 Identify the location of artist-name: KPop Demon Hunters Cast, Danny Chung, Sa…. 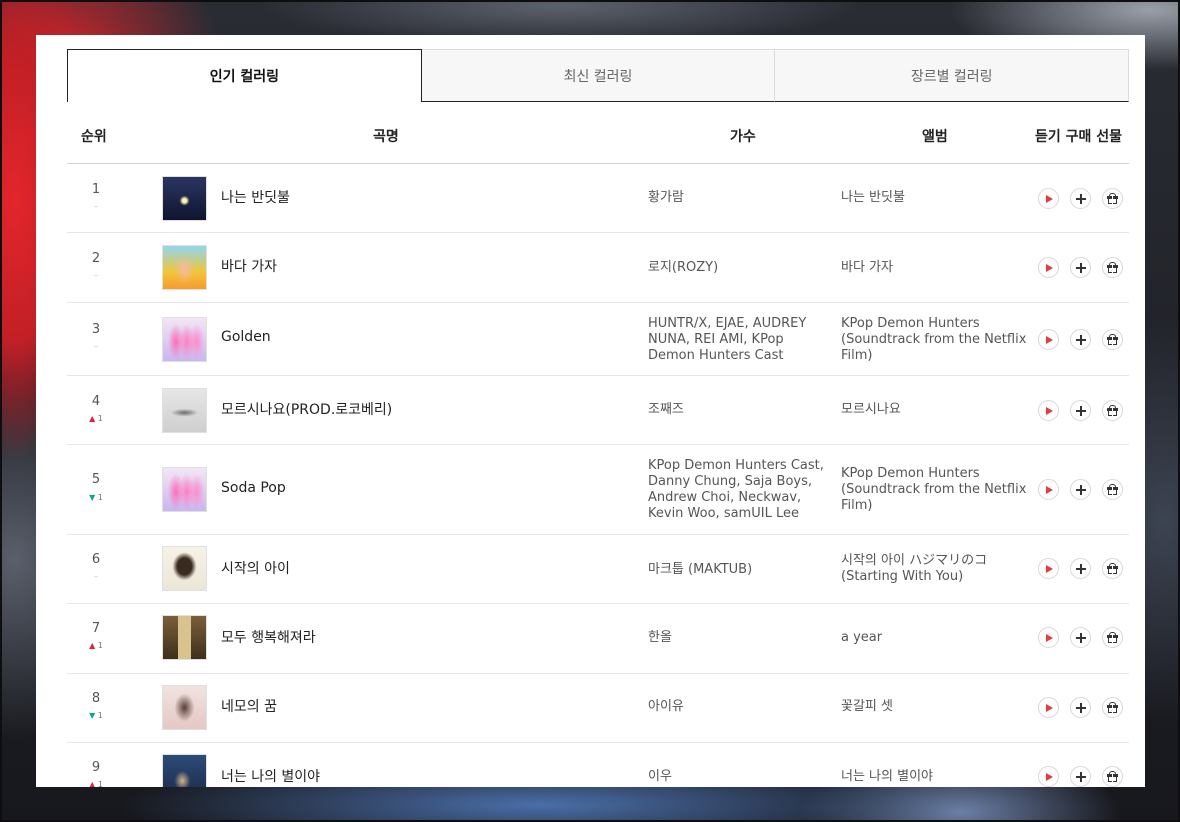
(739, 490).